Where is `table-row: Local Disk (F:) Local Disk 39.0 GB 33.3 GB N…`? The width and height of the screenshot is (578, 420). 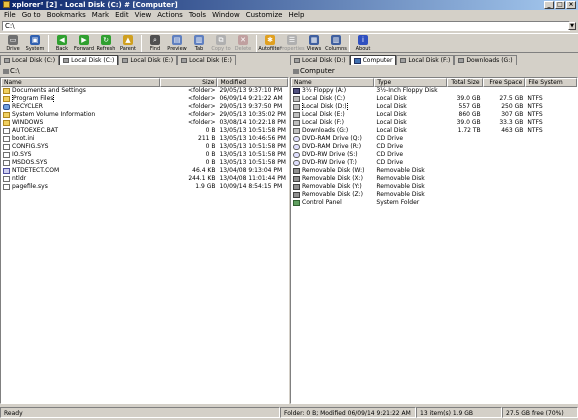
table-row: Local Disk (F:) Local Disk 39.0 GB 33.3 GB N… is located at coordinates (434, 123).